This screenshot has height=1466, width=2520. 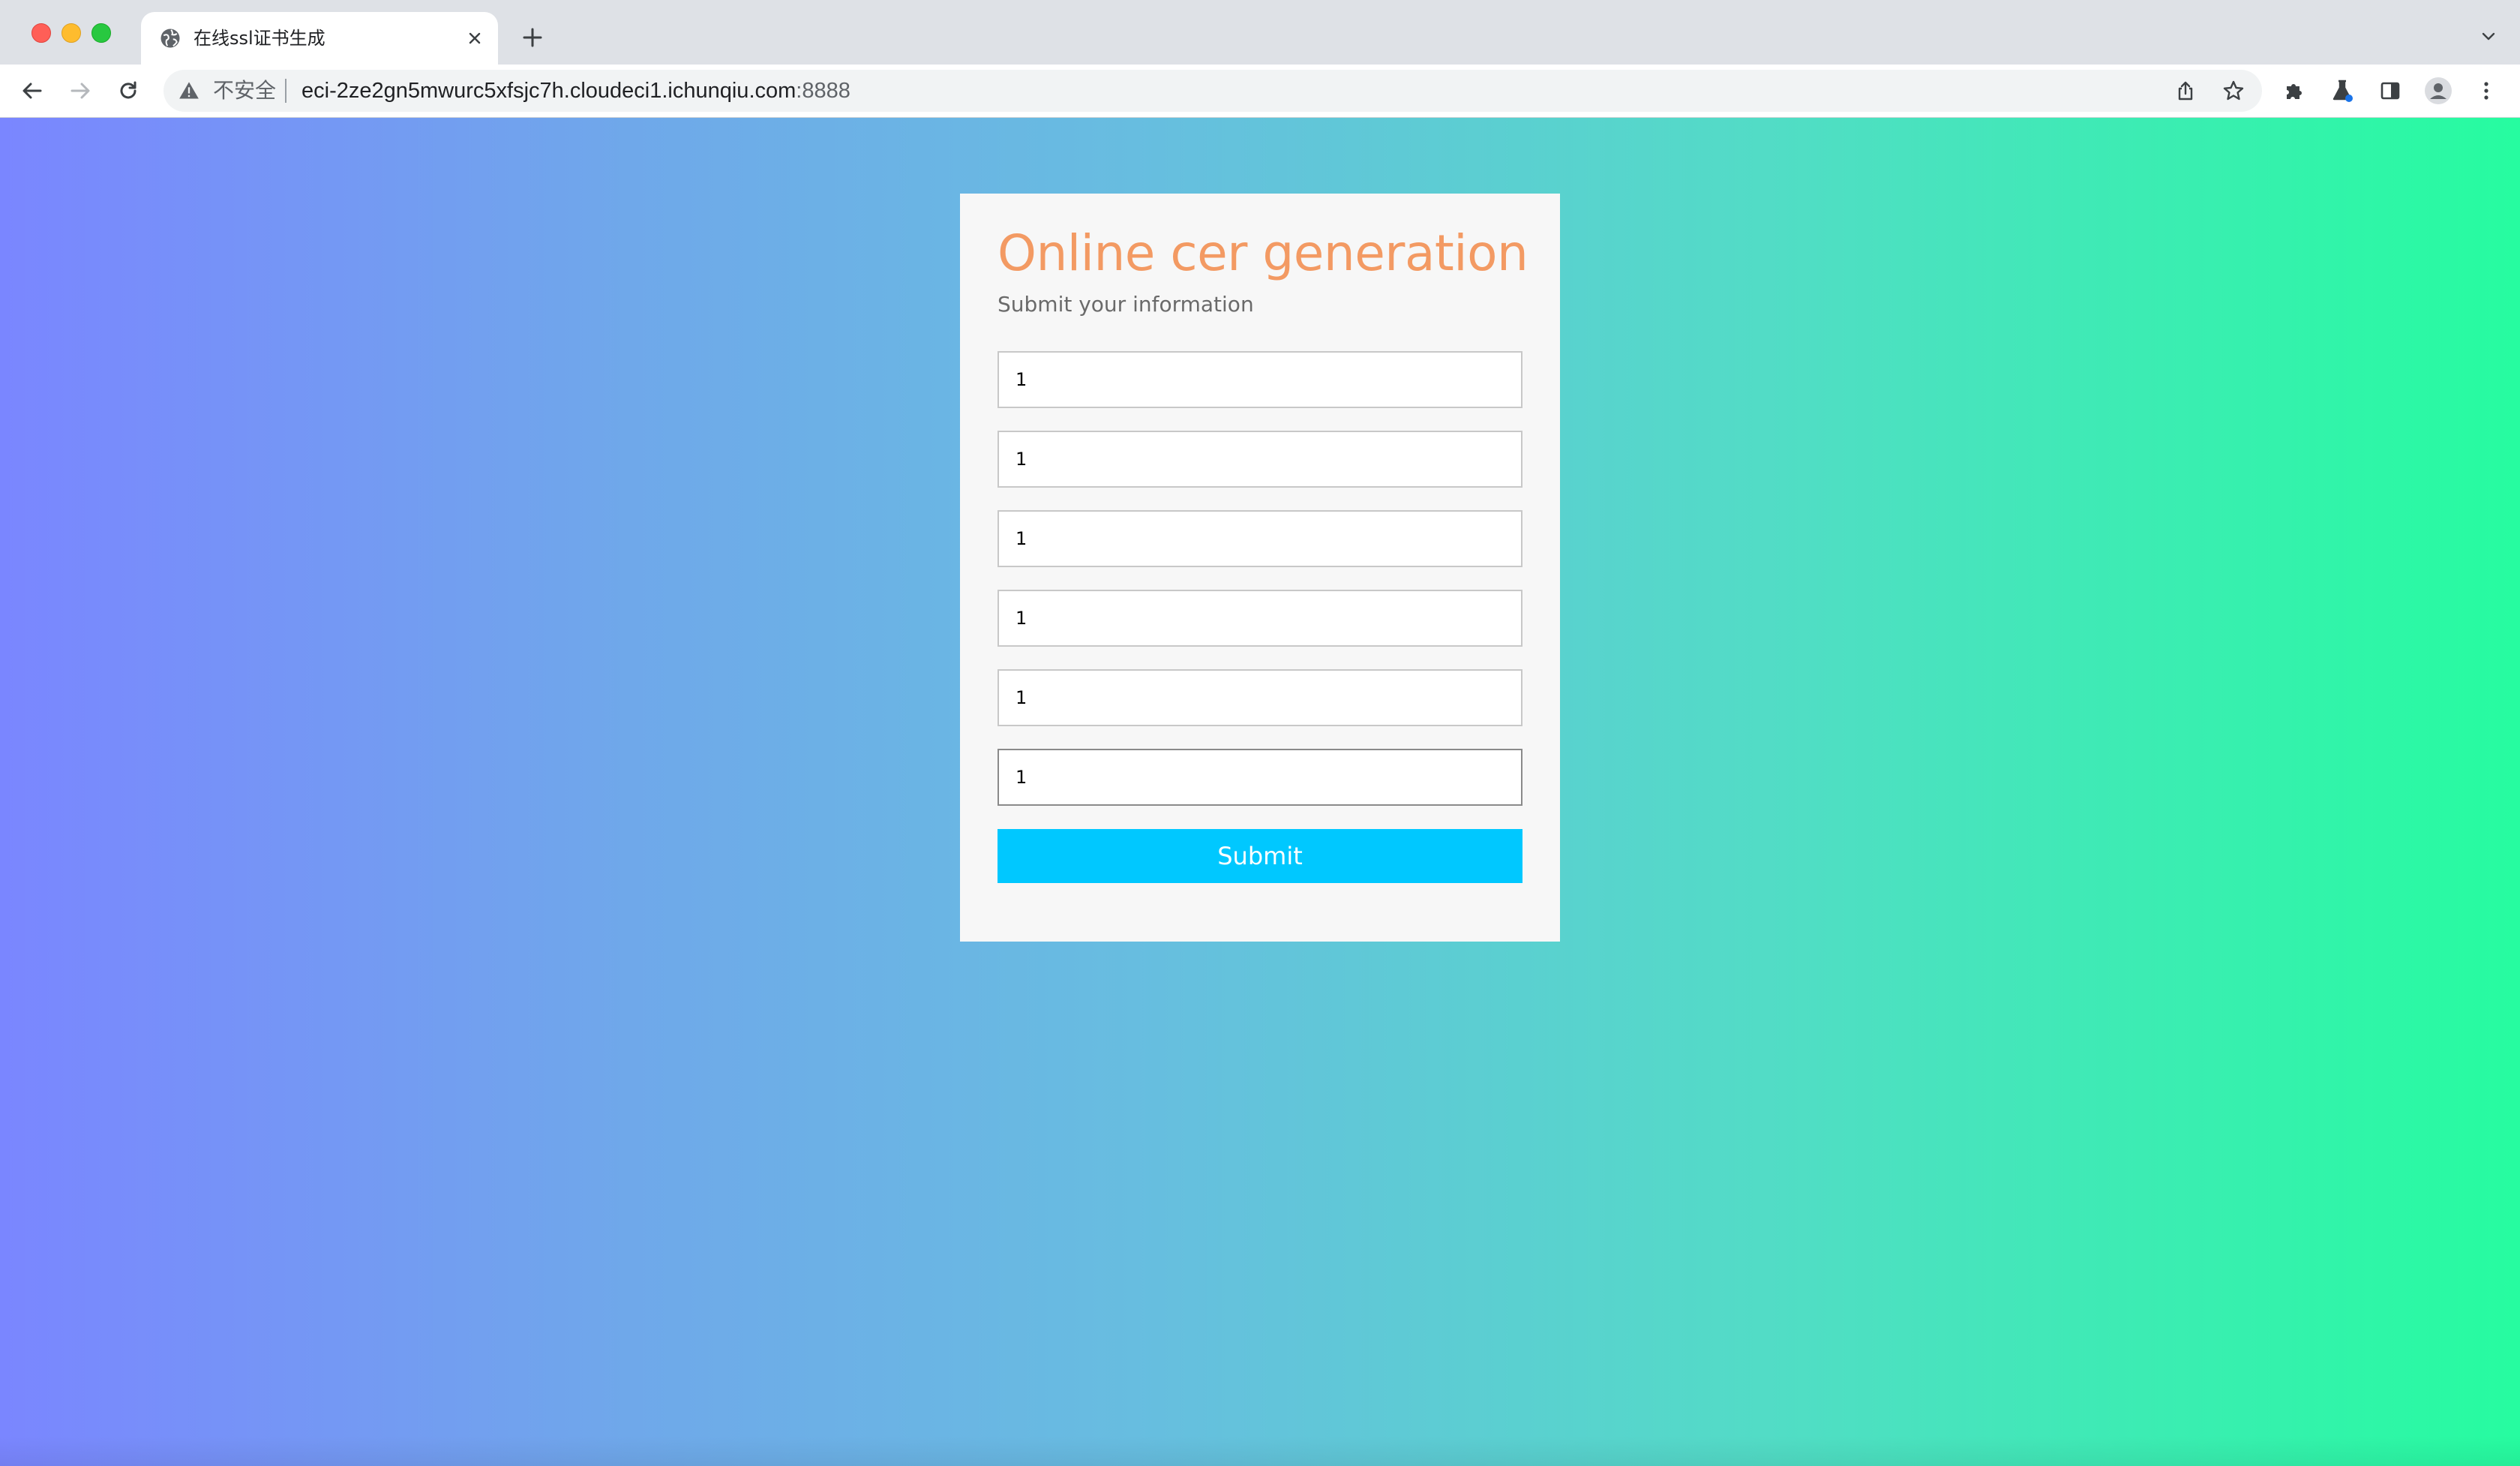 What do you see at coordinates (1260, 856) in the screenshot?
I see `submit-button: Submit` at bounding box center [1260, 856].